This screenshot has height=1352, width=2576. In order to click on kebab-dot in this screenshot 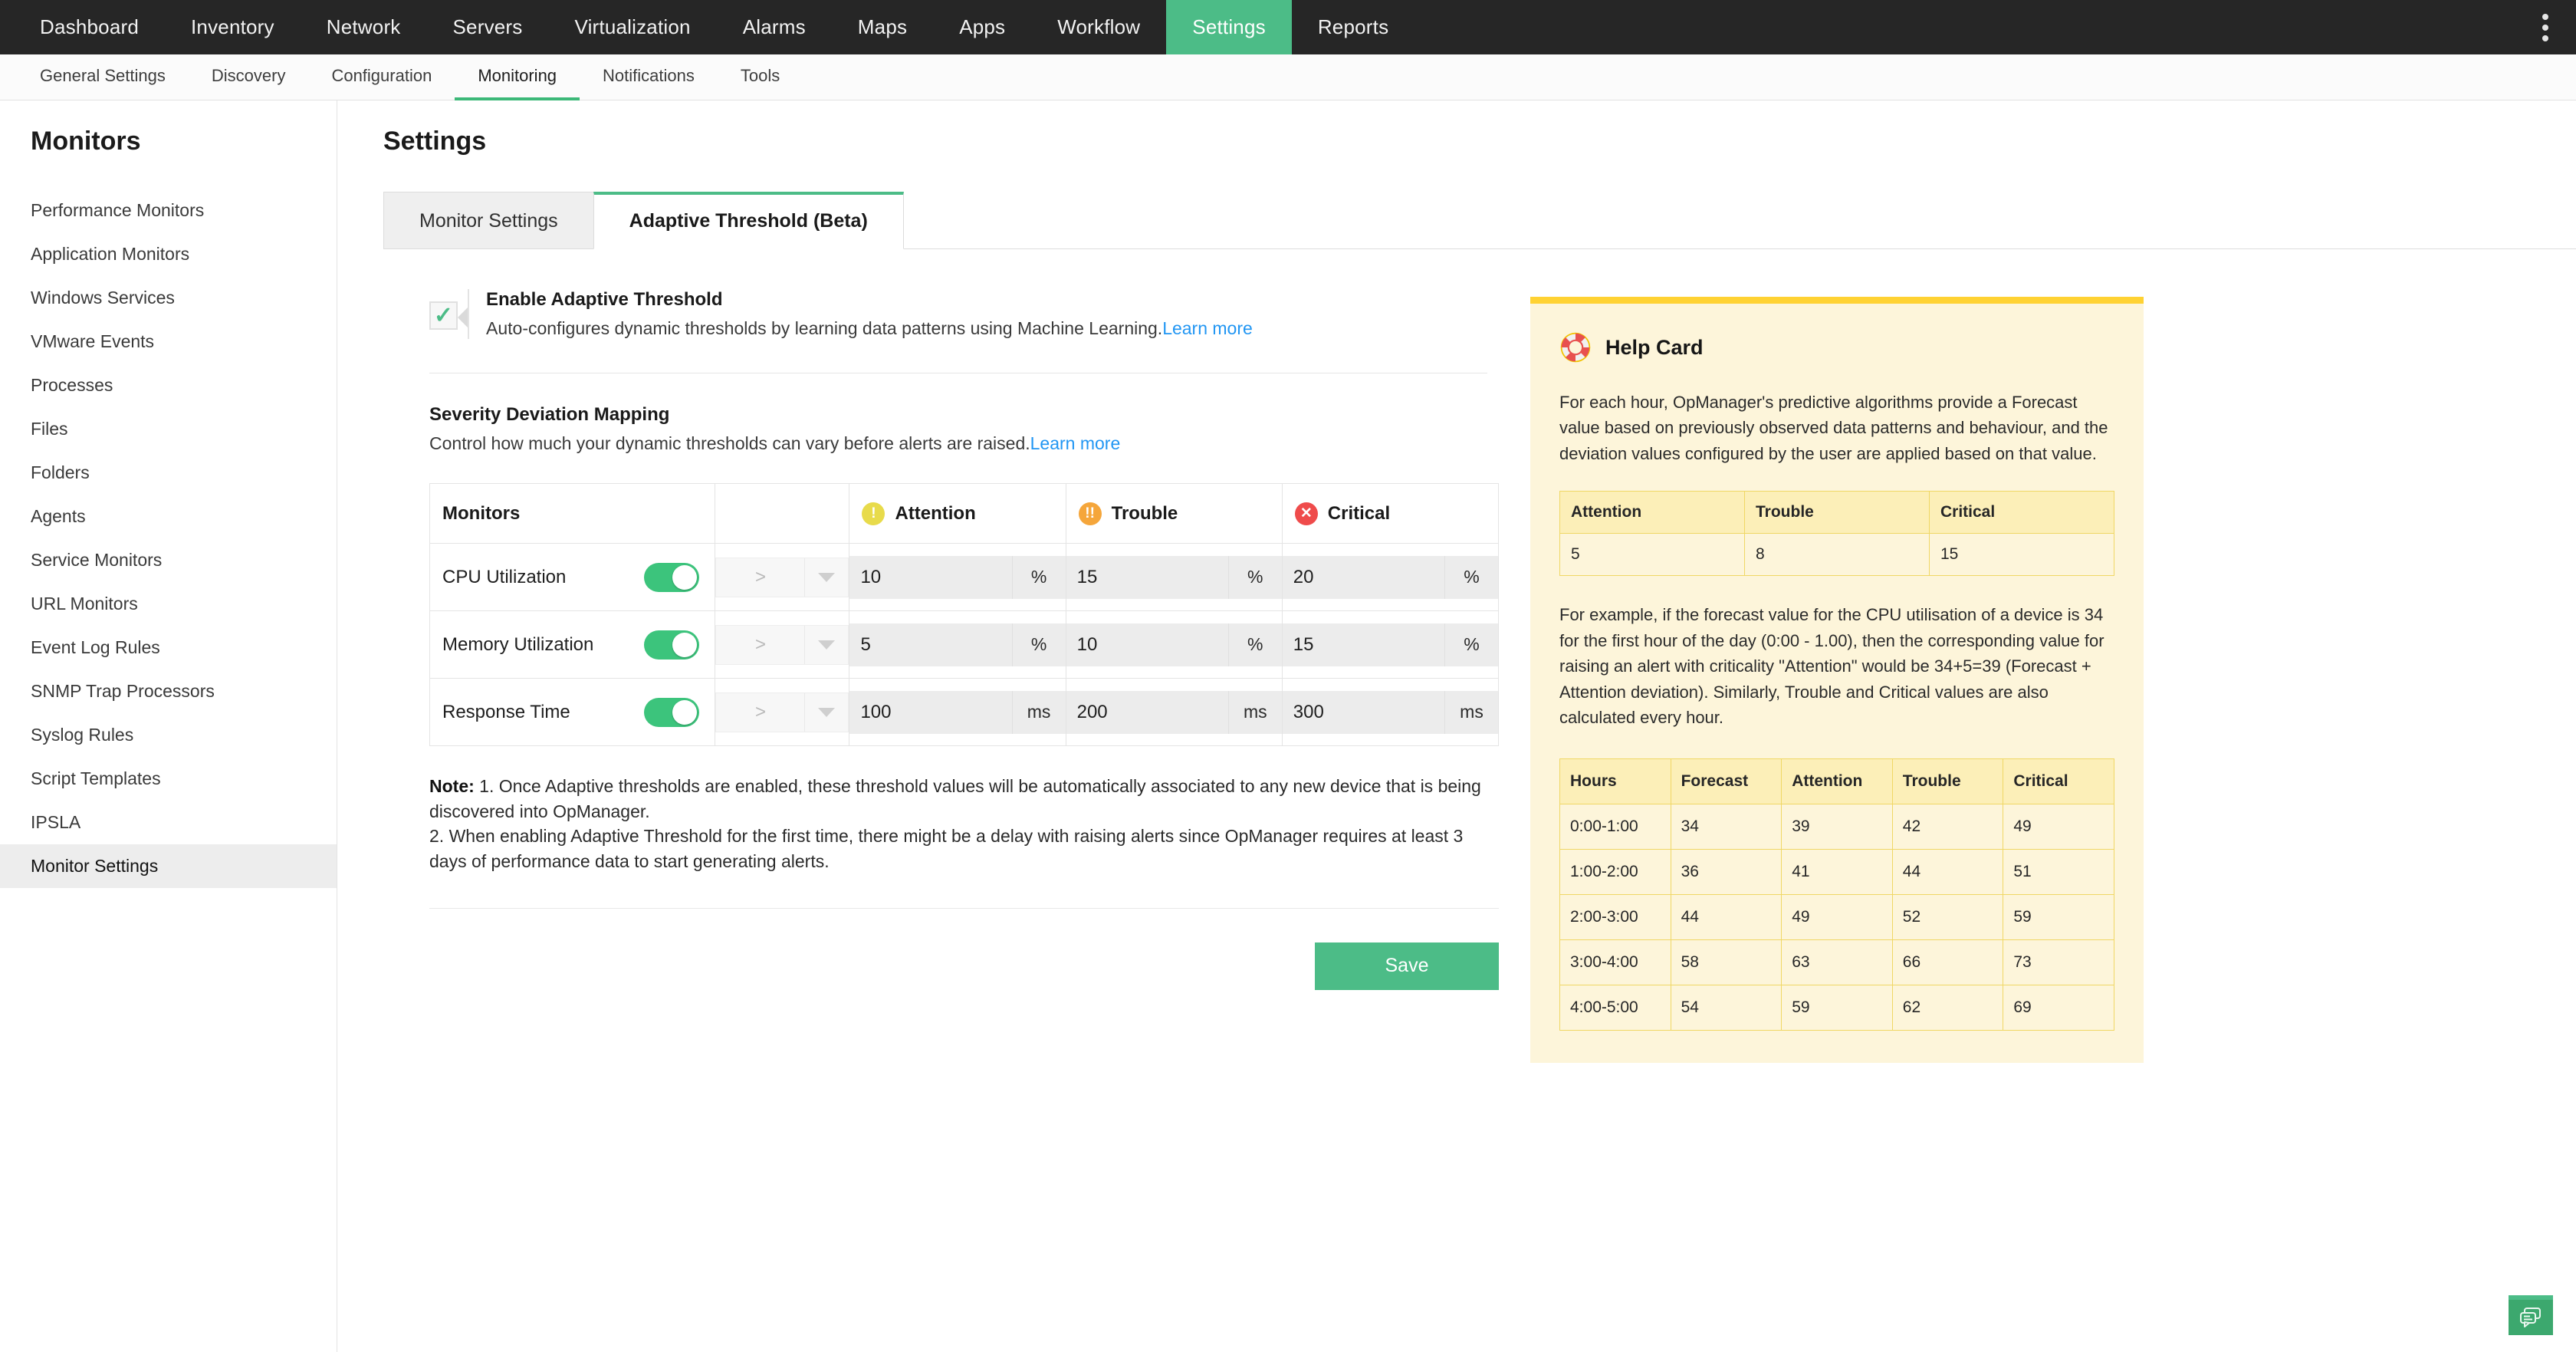, I will do `click(2545, 28)`.